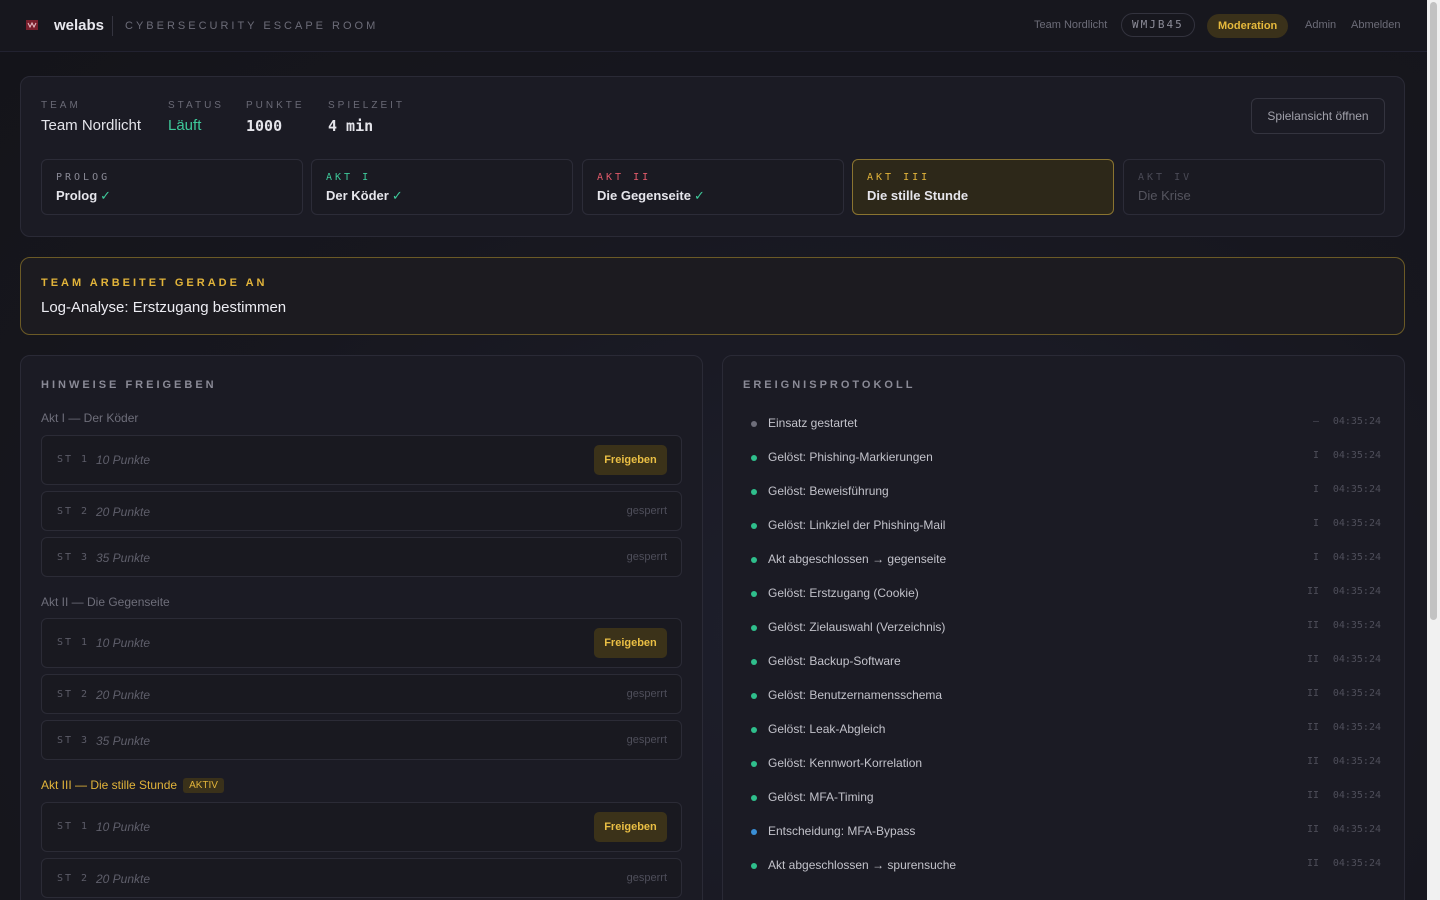 The image size is (1440, 900). What do you see at coordinates (862, 865) in the screenshot?
I see `event-text: Akt abgeschlossen → spurensuche` at bounding box center [862, 865].